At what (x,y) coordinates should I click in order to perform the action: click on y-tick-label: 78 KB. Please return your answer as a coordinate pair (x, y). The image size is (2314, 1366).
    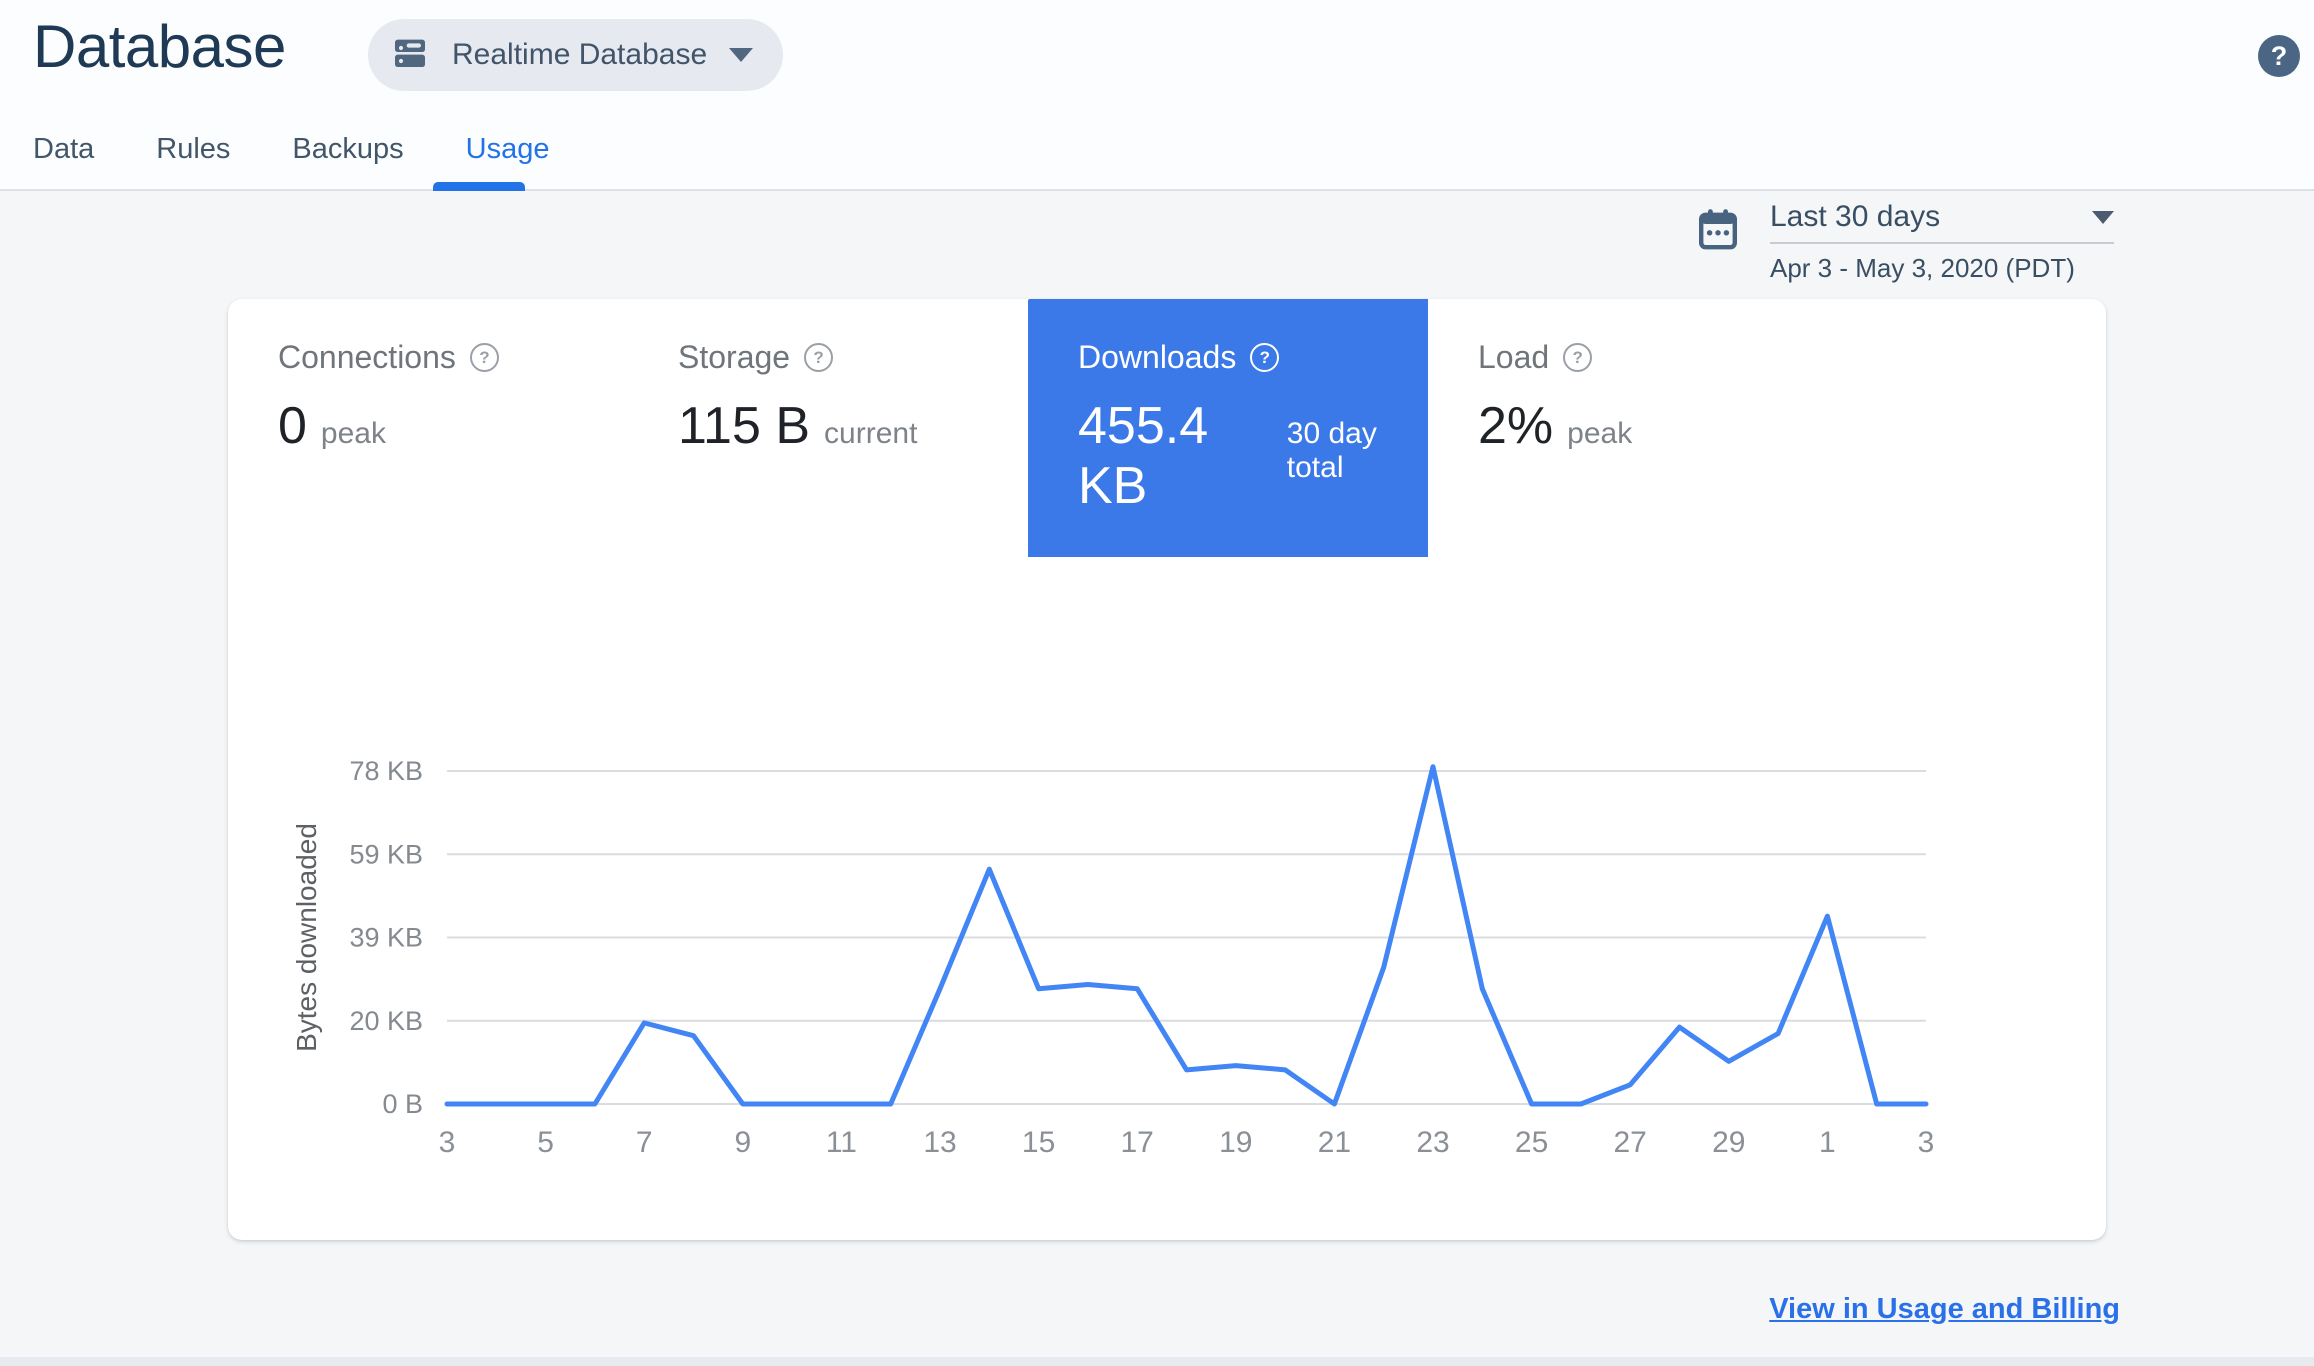
    Looking at the image, I should click on (386, 771).